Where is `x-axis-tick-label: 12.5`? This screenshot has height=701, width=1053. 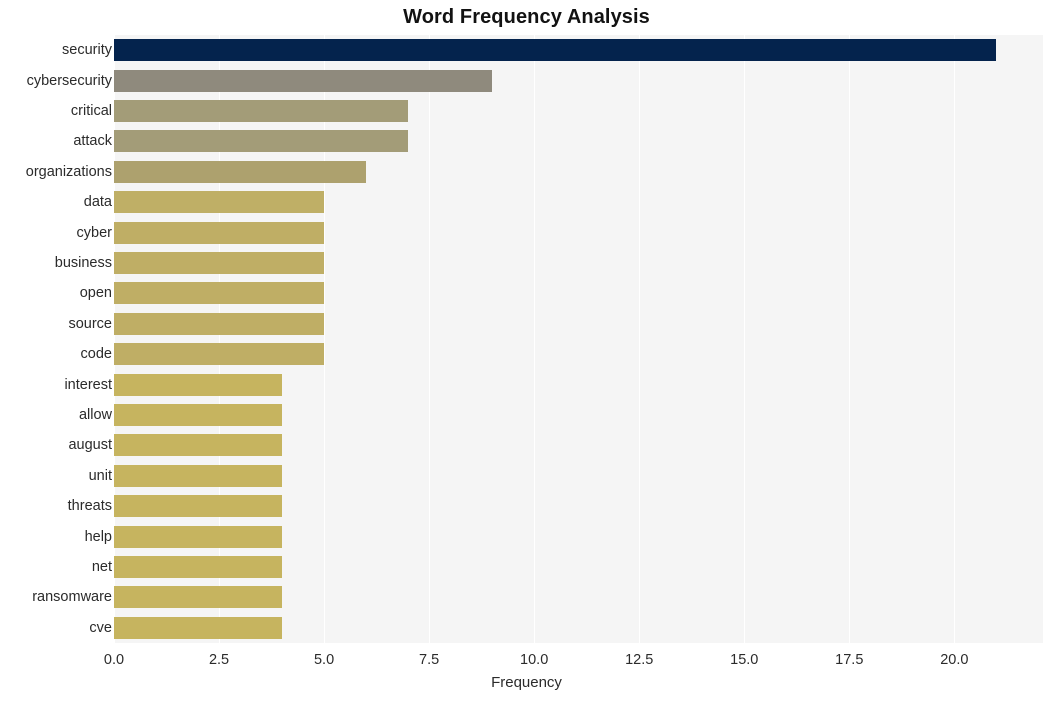 x-axis-tick-label: 12.5 is located at coordinates (639, 660).